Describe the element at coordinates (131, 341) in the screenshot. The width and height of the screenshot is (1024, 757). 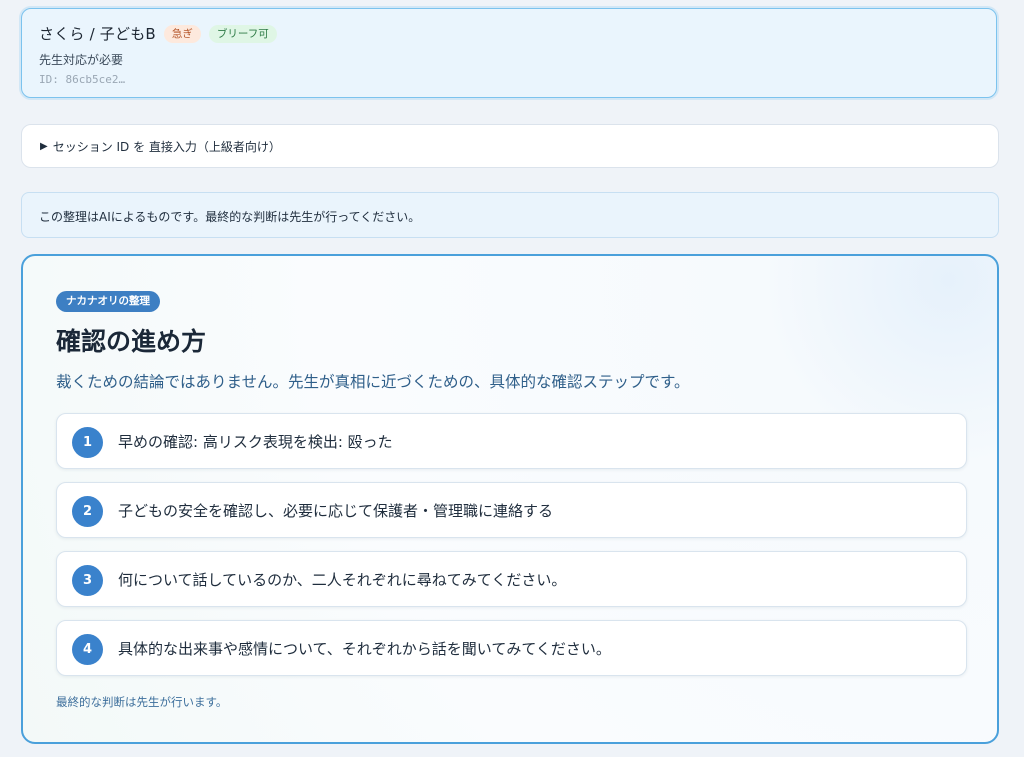
I see `page-title: 確認の進め方` at that location.